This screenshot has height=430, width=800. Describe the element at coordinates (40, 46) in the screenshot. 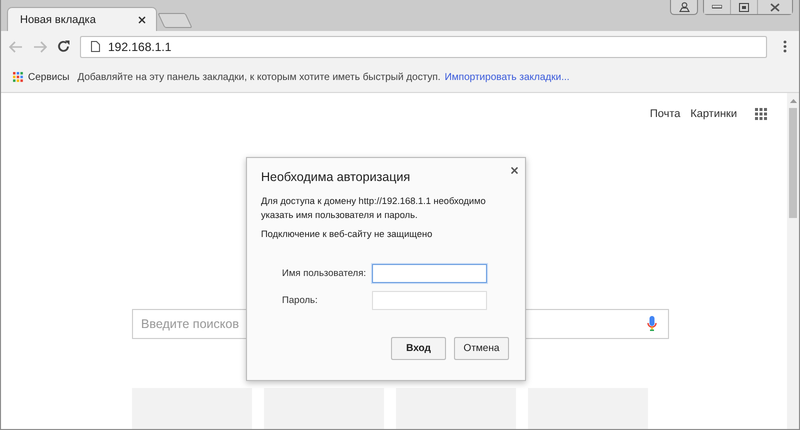

I see `forward-arrow-icon` at that location.